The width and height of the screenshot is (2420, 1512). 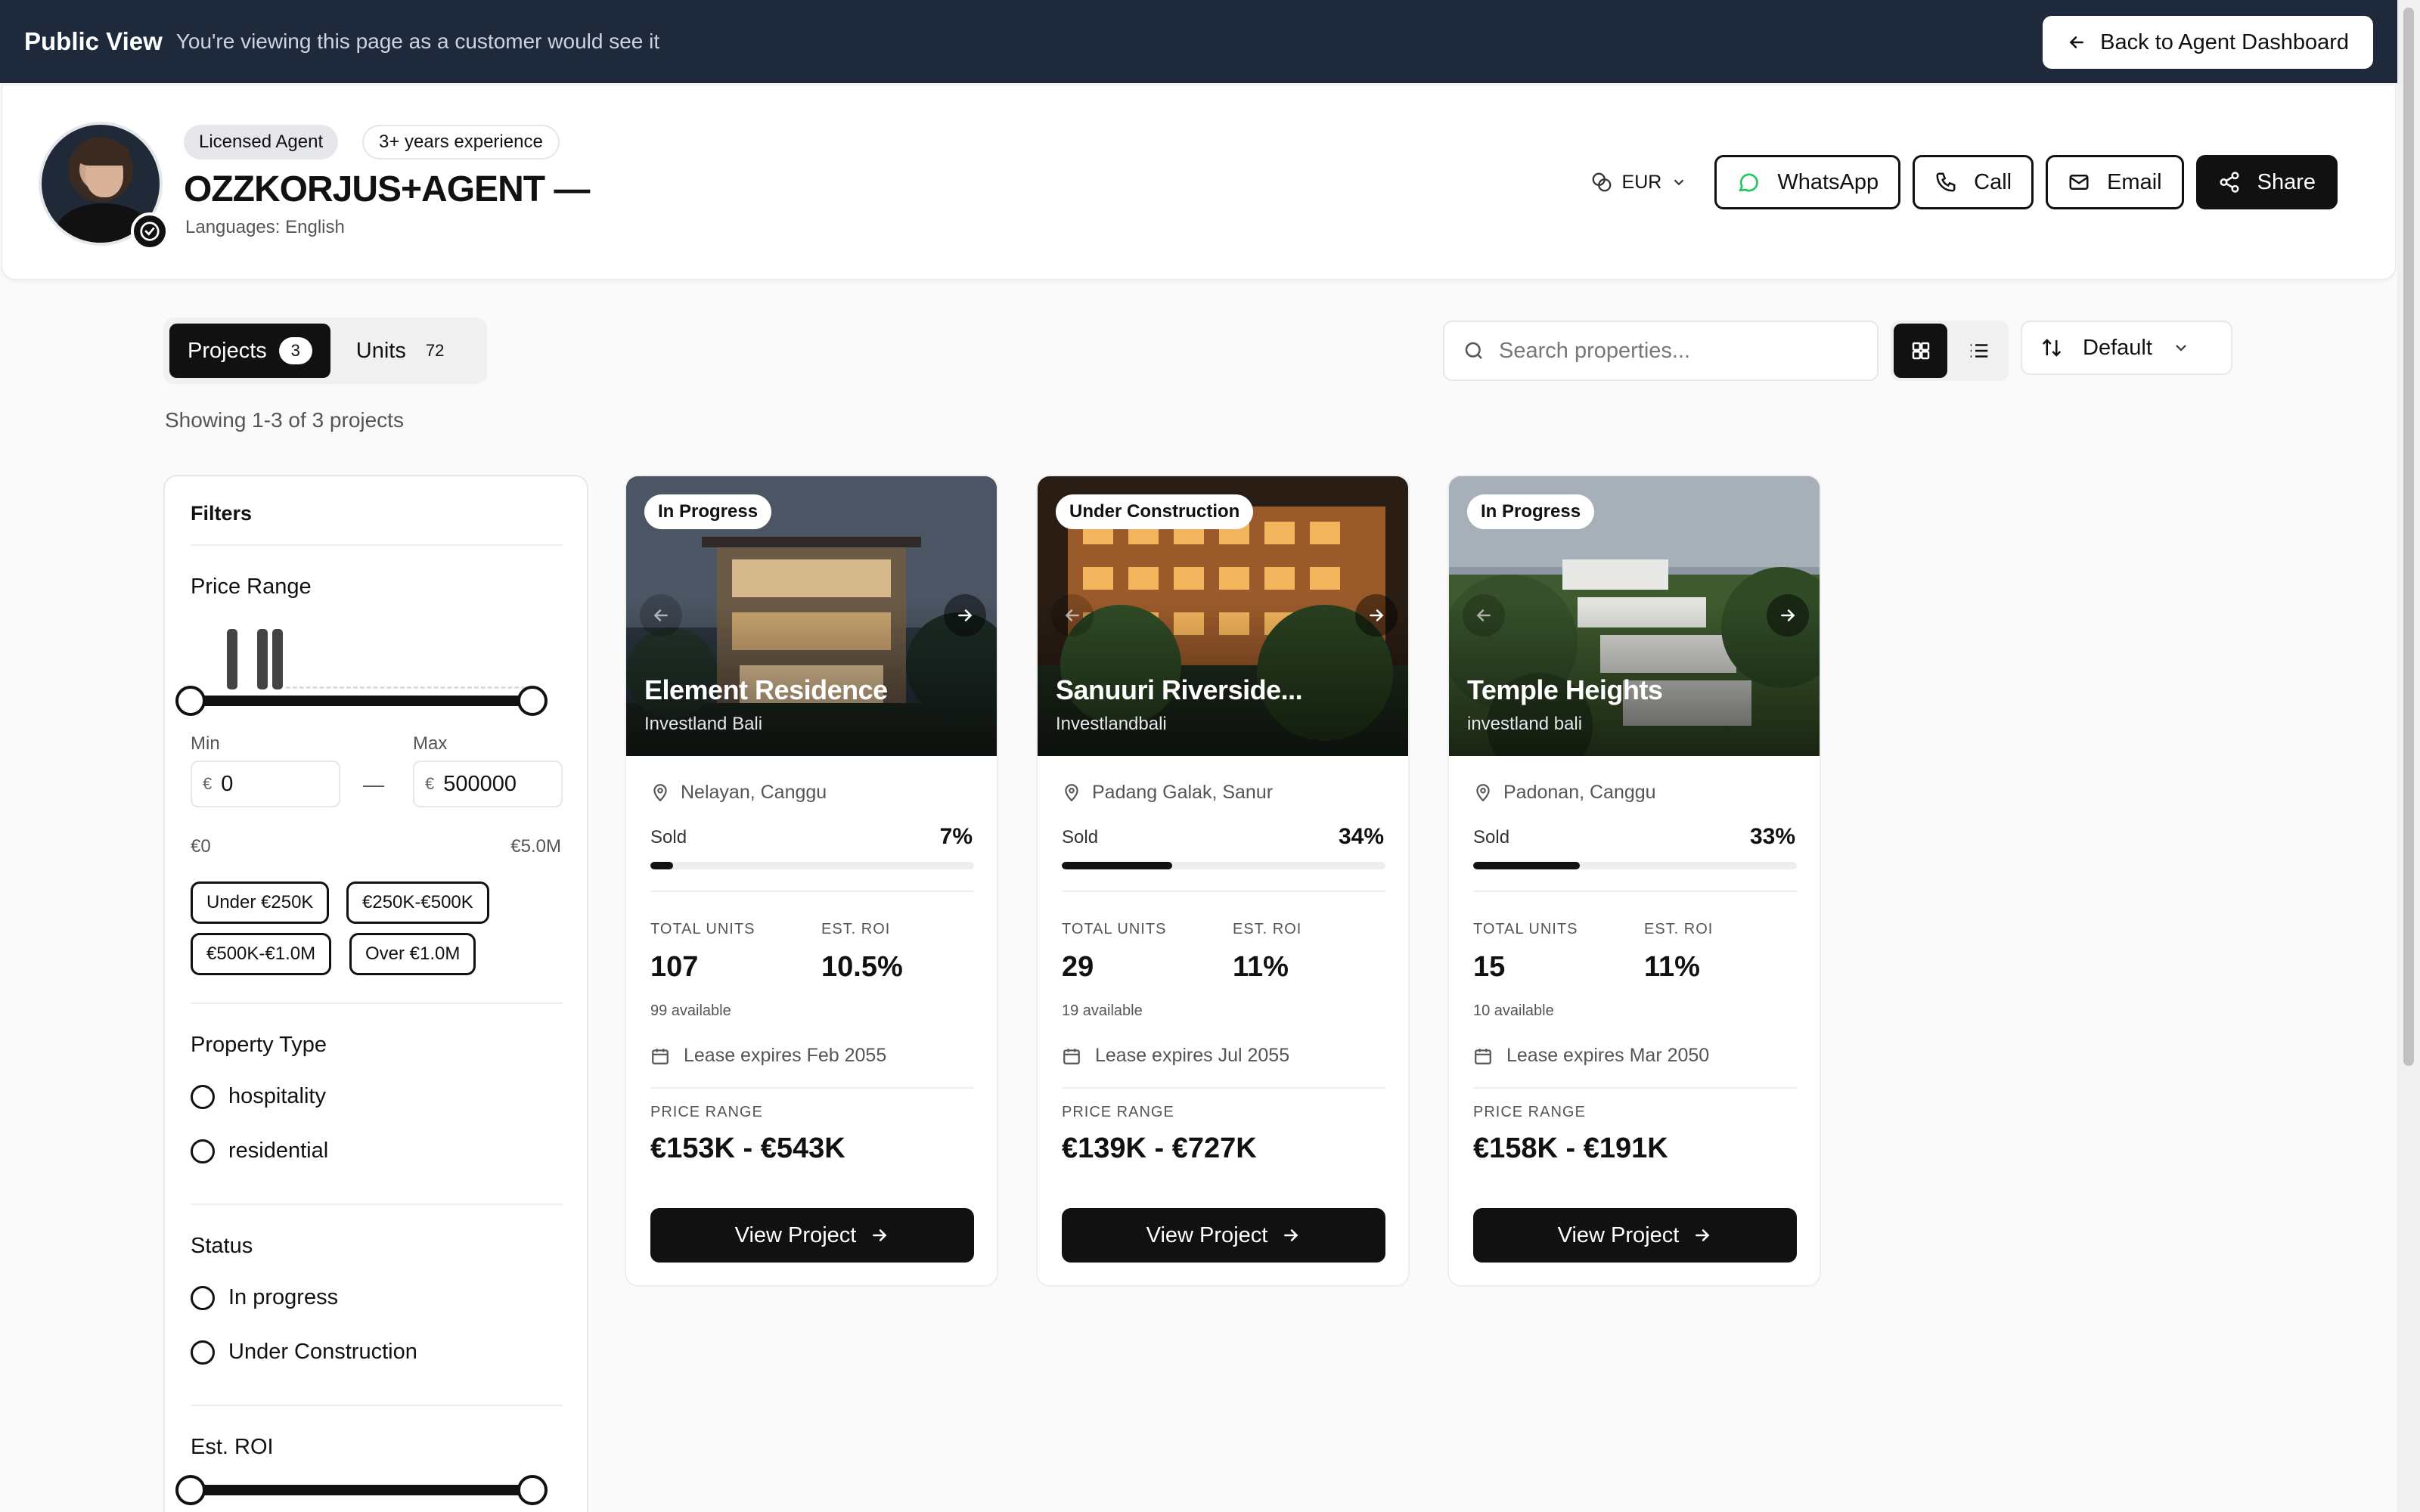 What do you see at coordinates (265, 784) in the screenshot?
I see `price-min-field: € 0` at bounding box center [265, 784].